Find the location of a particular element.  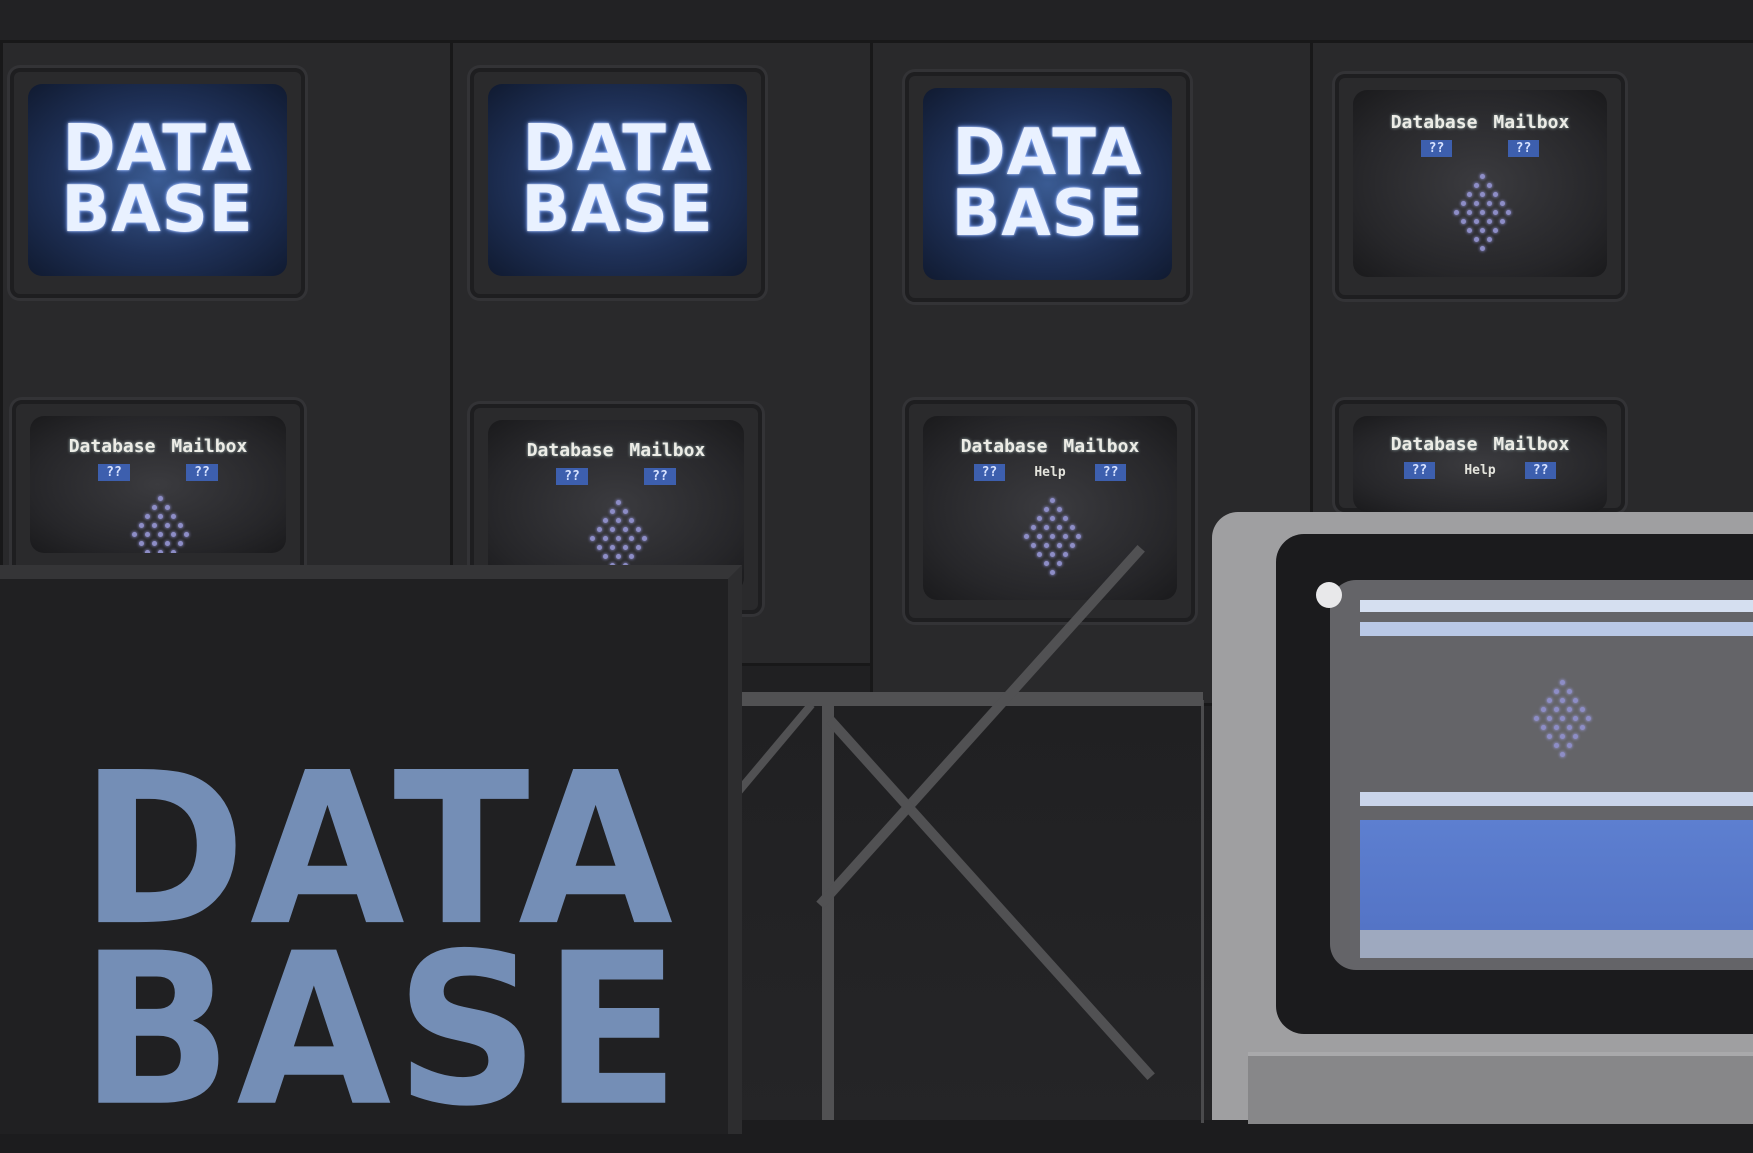

big-logo-line2: BASE is located at coordinates (382, 1030).